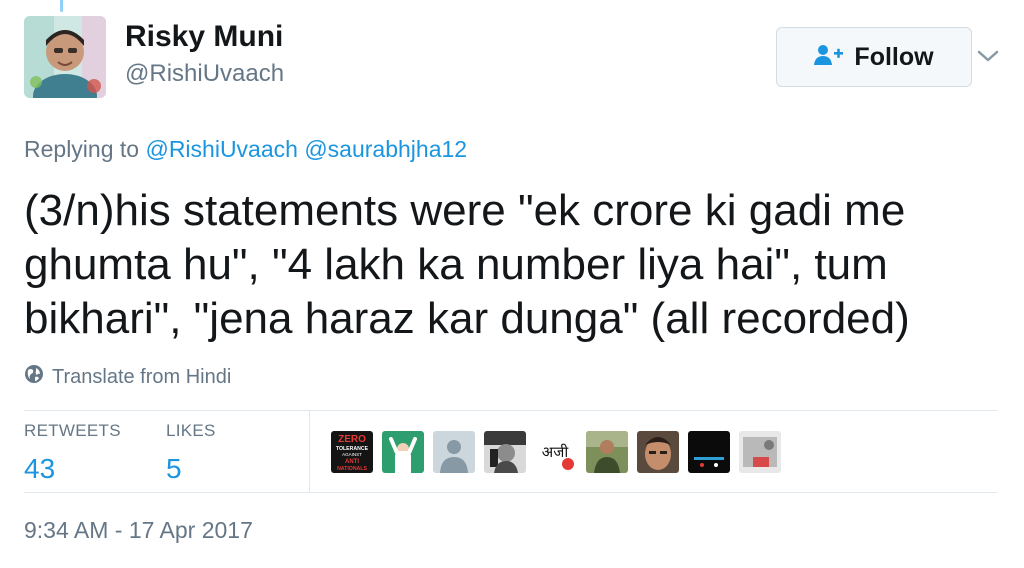  What do you see at coordinates (894, 56) in the screenshot?
I see `follow-button-label: Follow` at bounding box center [894, 56].